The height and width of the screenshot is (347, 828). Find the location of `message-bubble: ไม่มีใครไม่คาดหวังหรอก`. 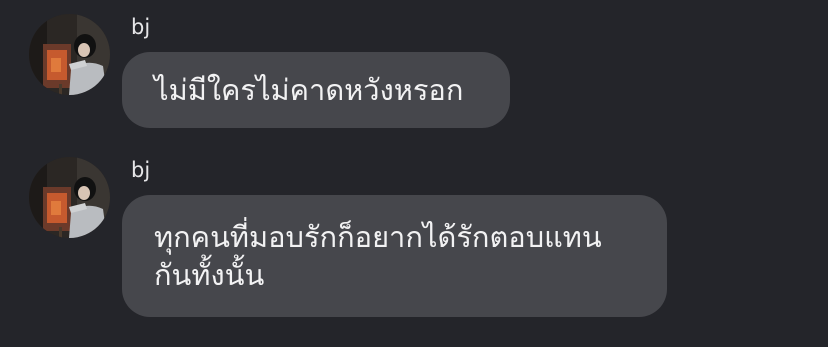

message-bubble: ไม่มีใครไม่คาดหวังหรอก is located at coordinates (316, 90).